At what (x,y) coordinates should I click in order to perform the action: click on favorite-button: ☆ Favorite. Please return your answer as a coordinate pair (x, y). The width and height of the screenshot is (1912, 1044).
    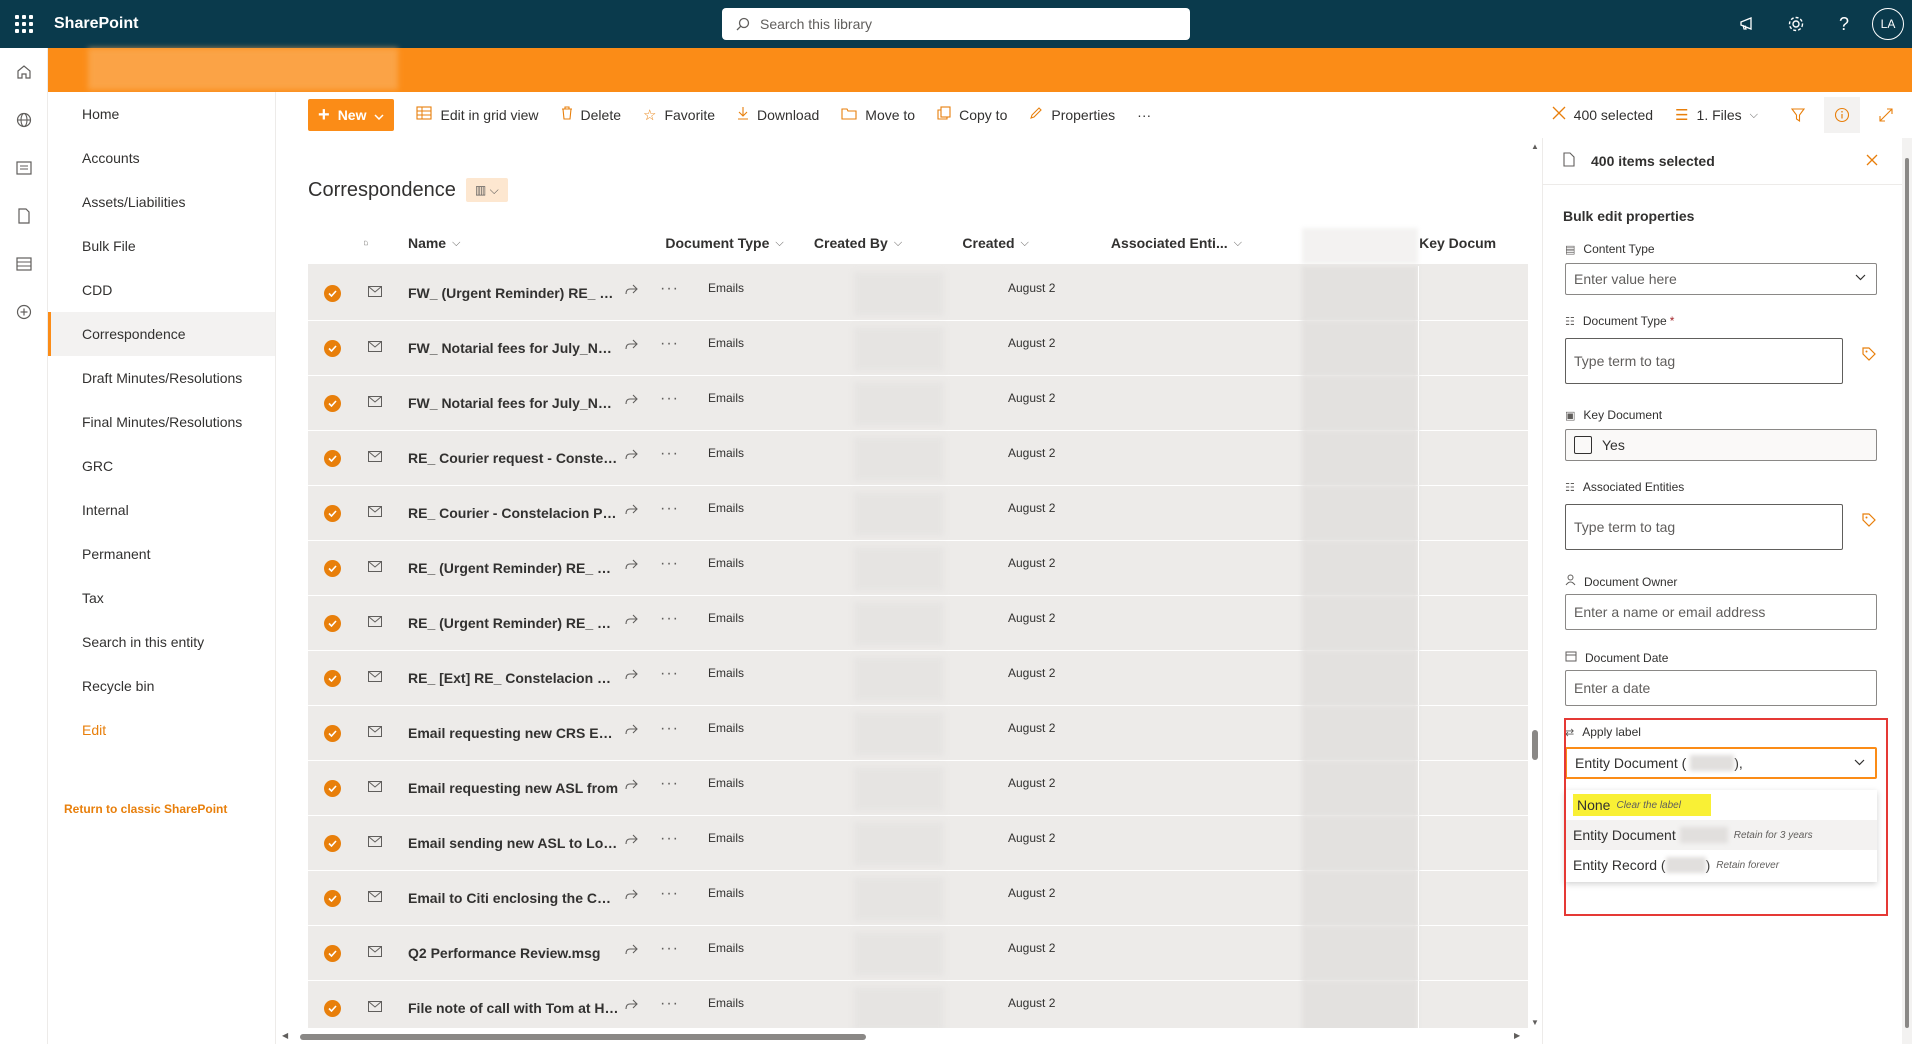
    Looking at the image, I should click on (679, 115).